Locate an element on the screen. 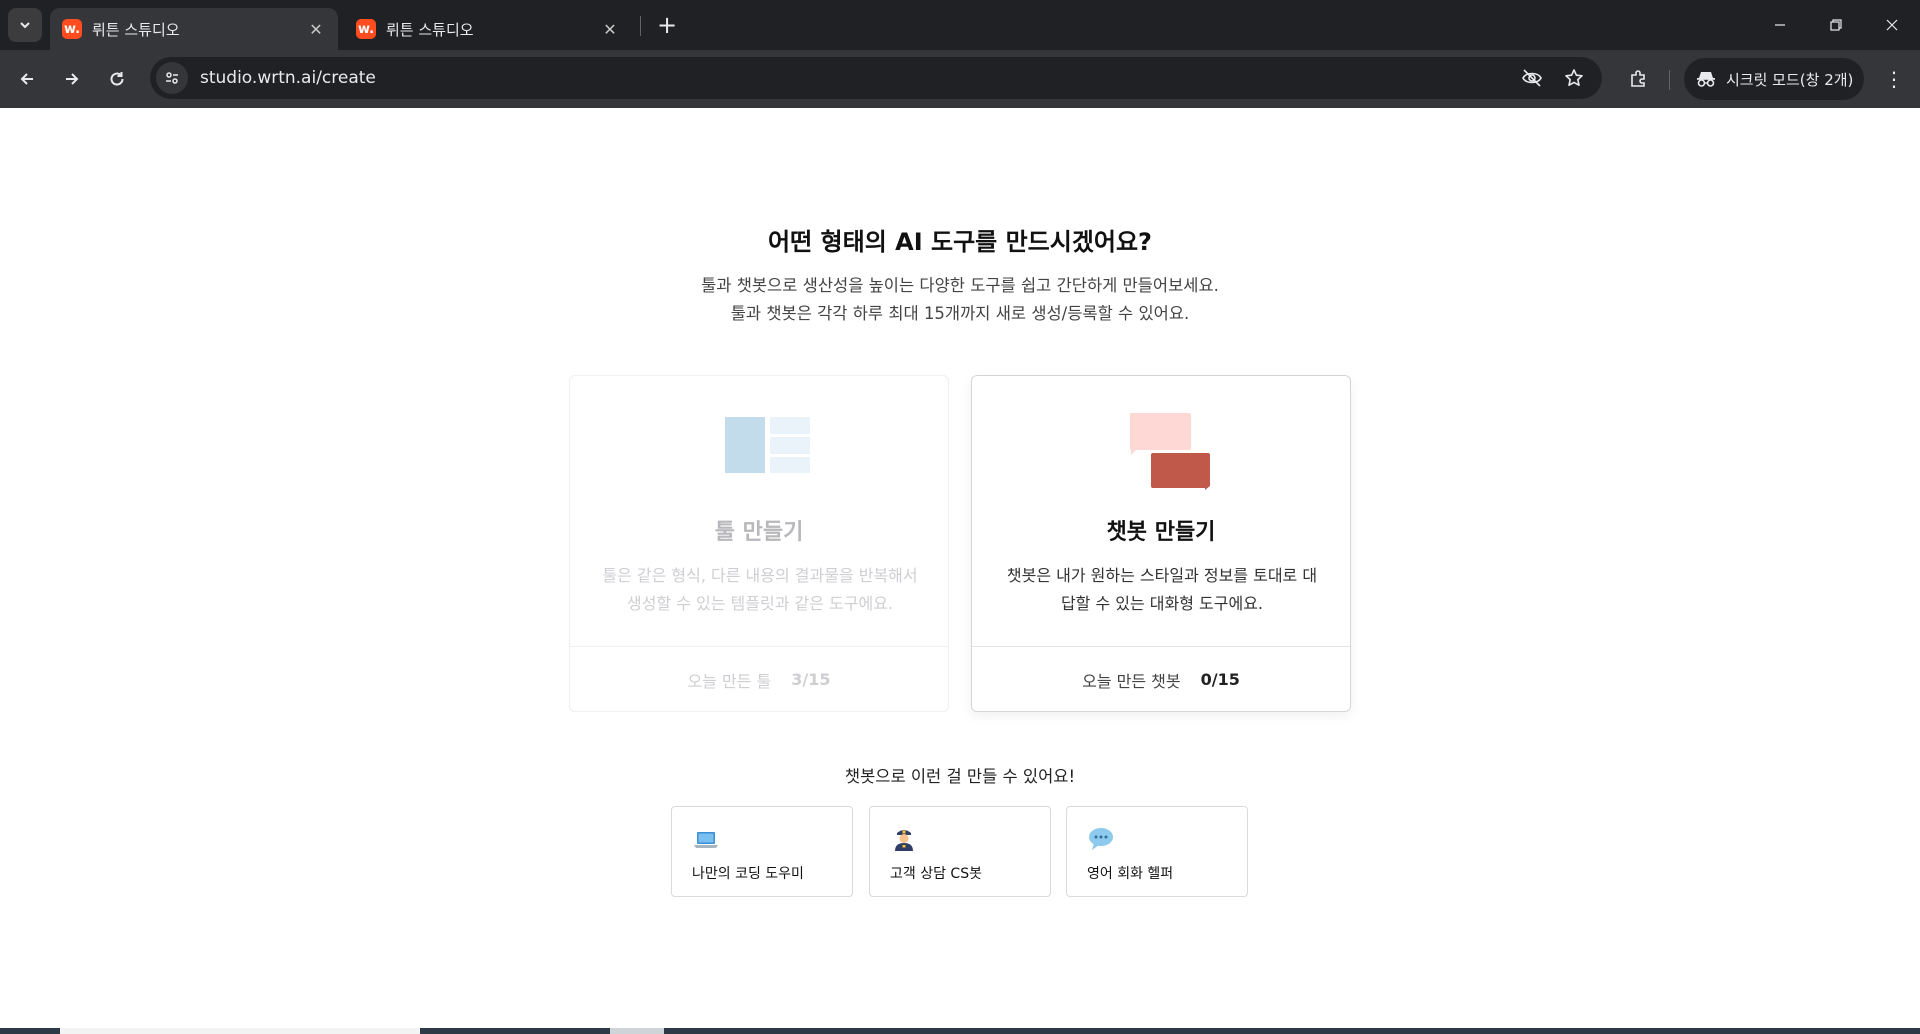 The height and width of the screenshot is (1034, 1920). window-close-icon is located at coordinates (1892, 25).